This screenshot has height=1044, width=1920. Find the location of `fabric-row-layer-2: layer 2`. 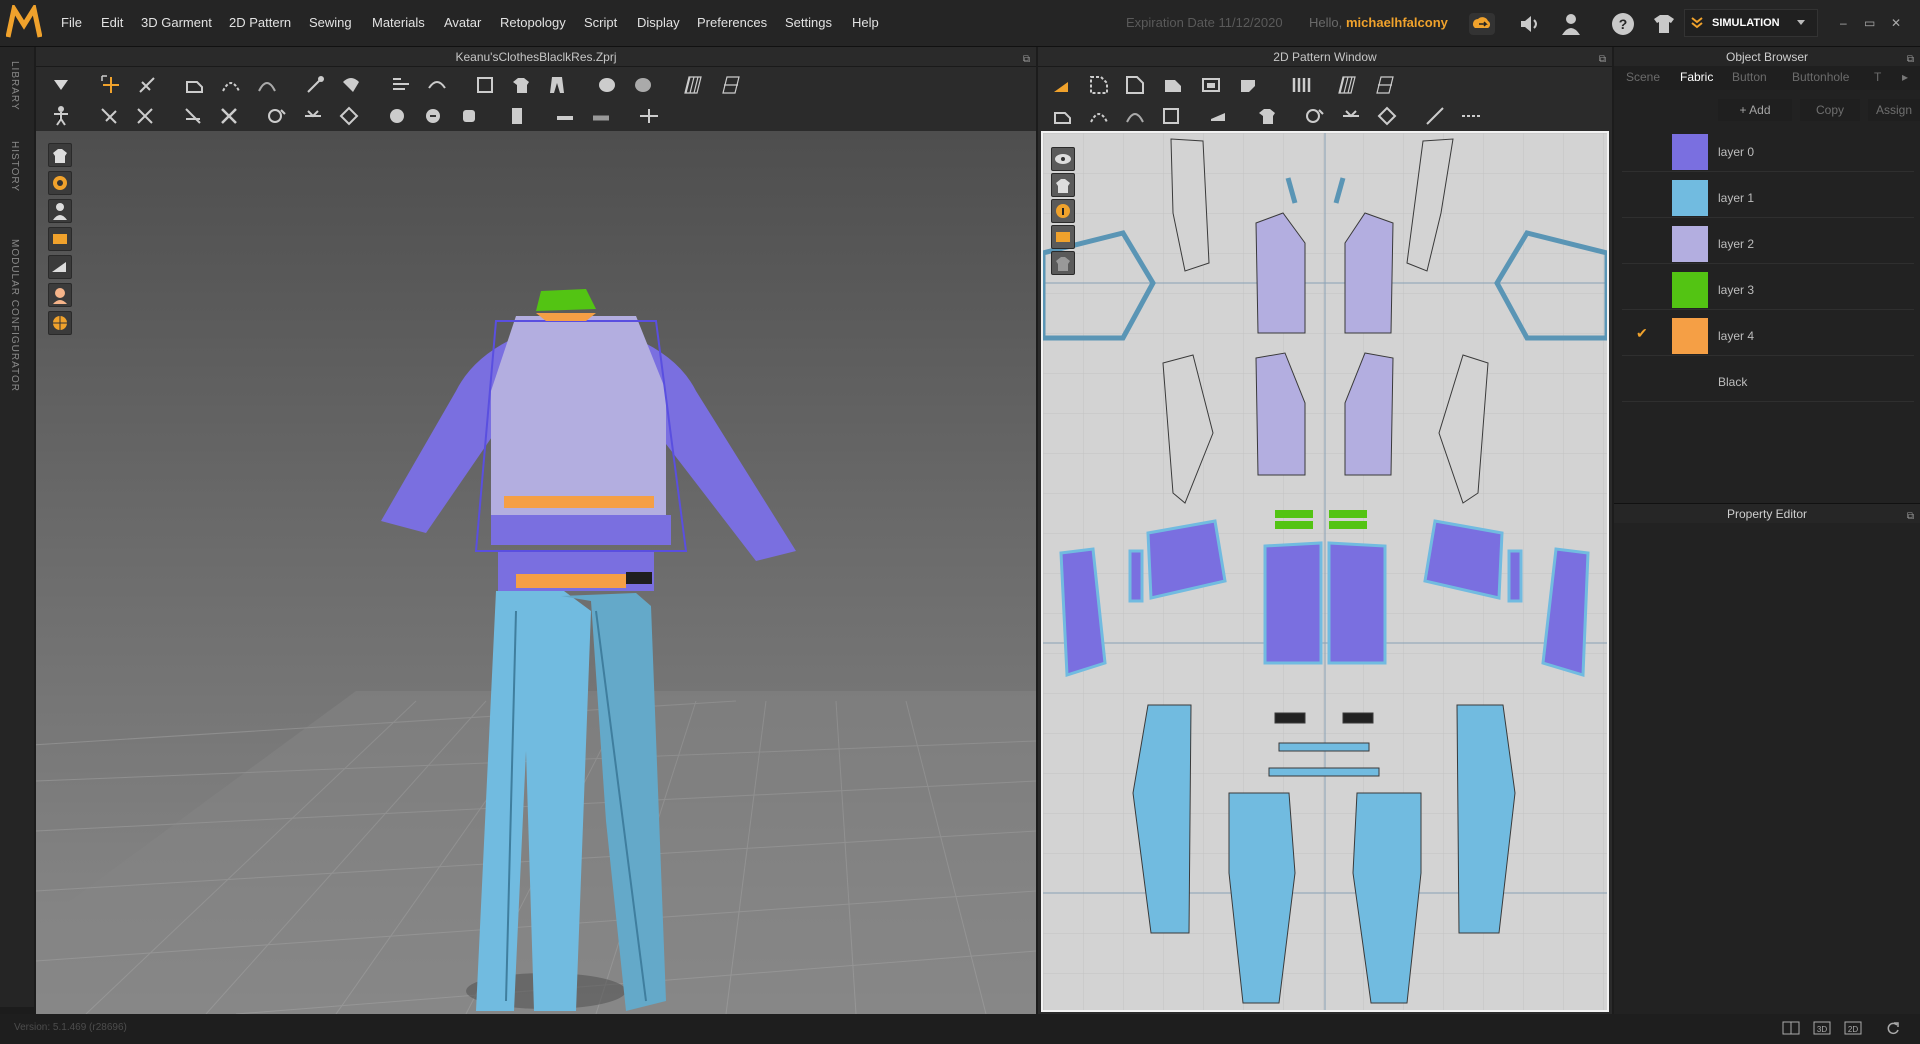

fabric-row-layer-2: layer 2 is located at coordinates (1768, 242).